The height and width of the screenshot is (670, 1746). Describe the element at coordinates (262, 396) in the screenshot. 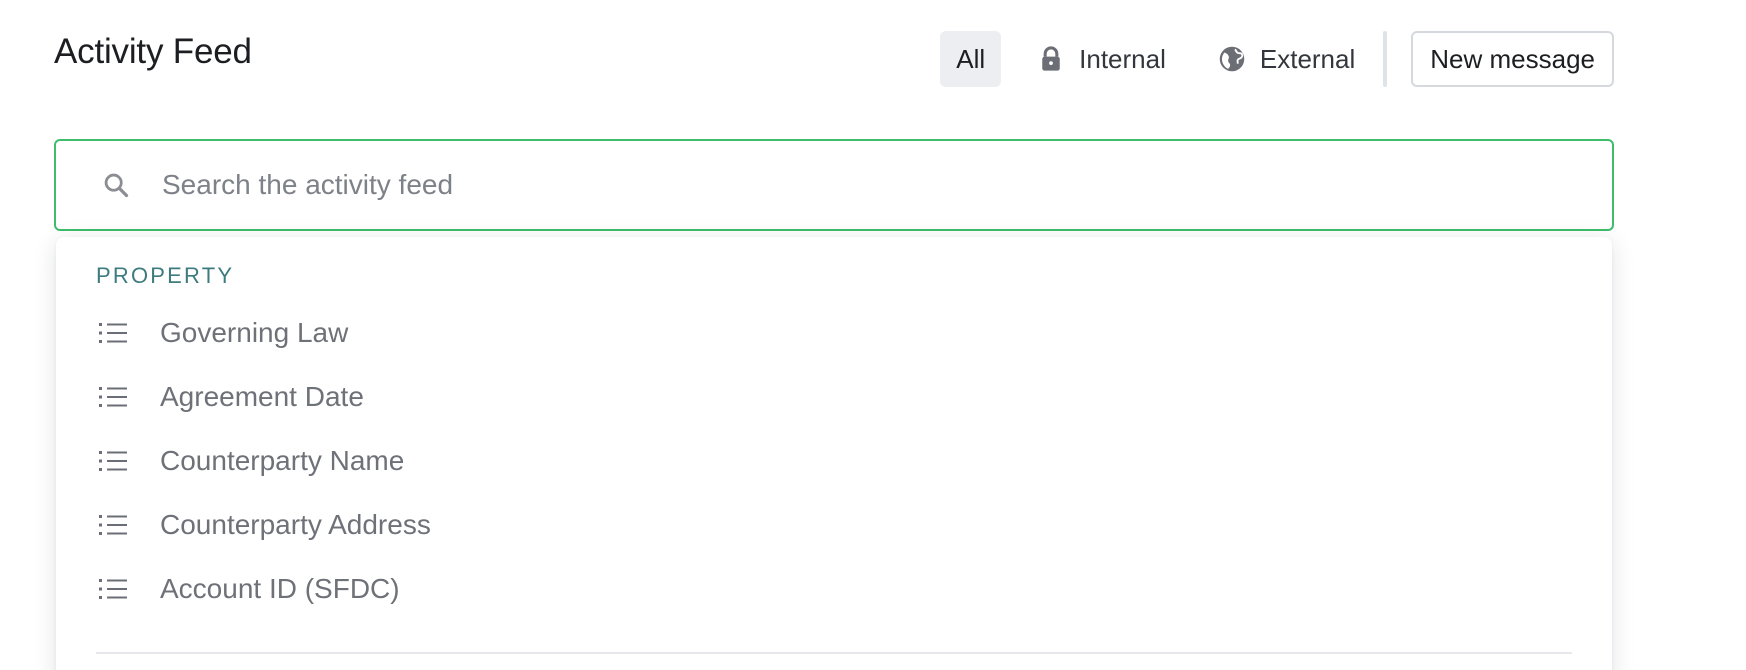

I see `property-option-label: Agreement Date` at that location.